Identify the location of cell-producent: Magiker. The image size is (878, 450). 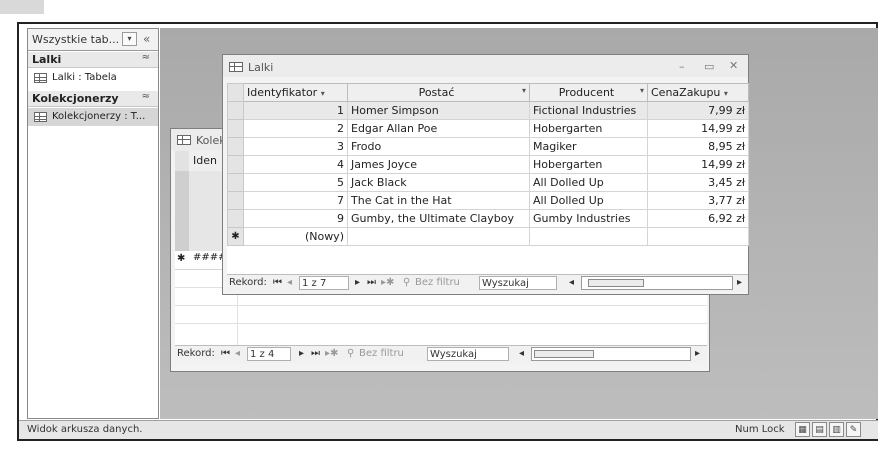
(588, 146).